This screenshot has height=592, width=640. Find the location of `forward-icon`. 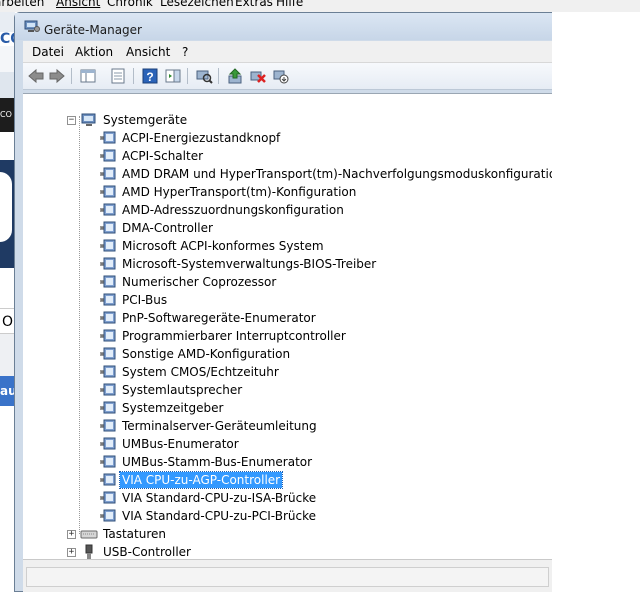

forward-icon is located at coordinates (57, 76).